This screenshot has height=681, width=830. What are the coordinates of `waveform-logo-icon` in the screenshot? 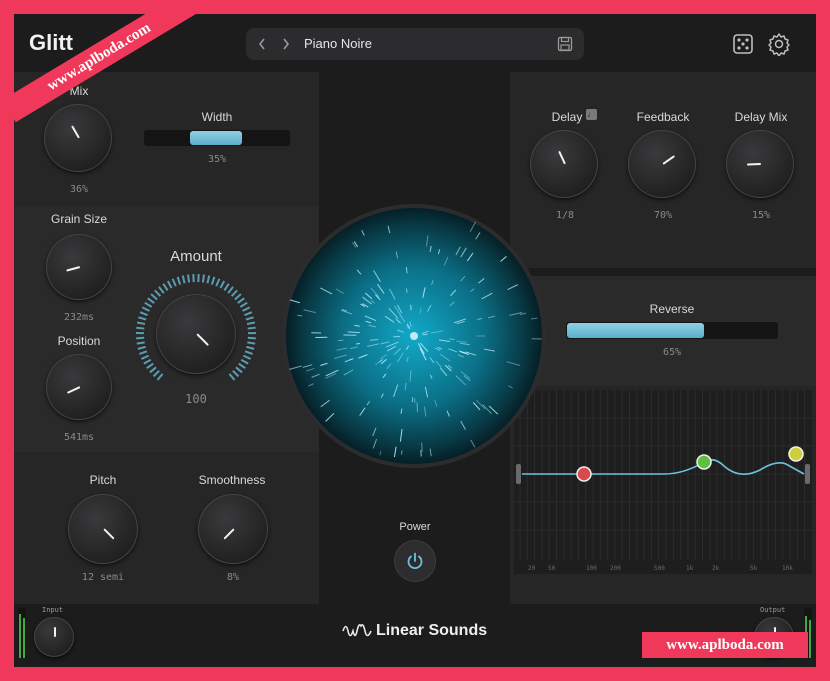 It's located at (357, 630).